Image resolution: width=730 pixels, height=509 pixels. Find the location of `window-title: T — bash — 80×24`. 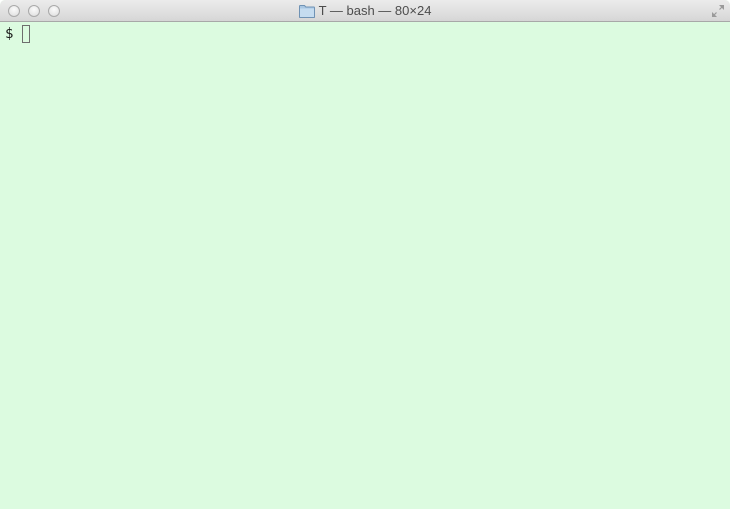

window-title: T — bash — 80×24 is located at coordinates (375, 10).